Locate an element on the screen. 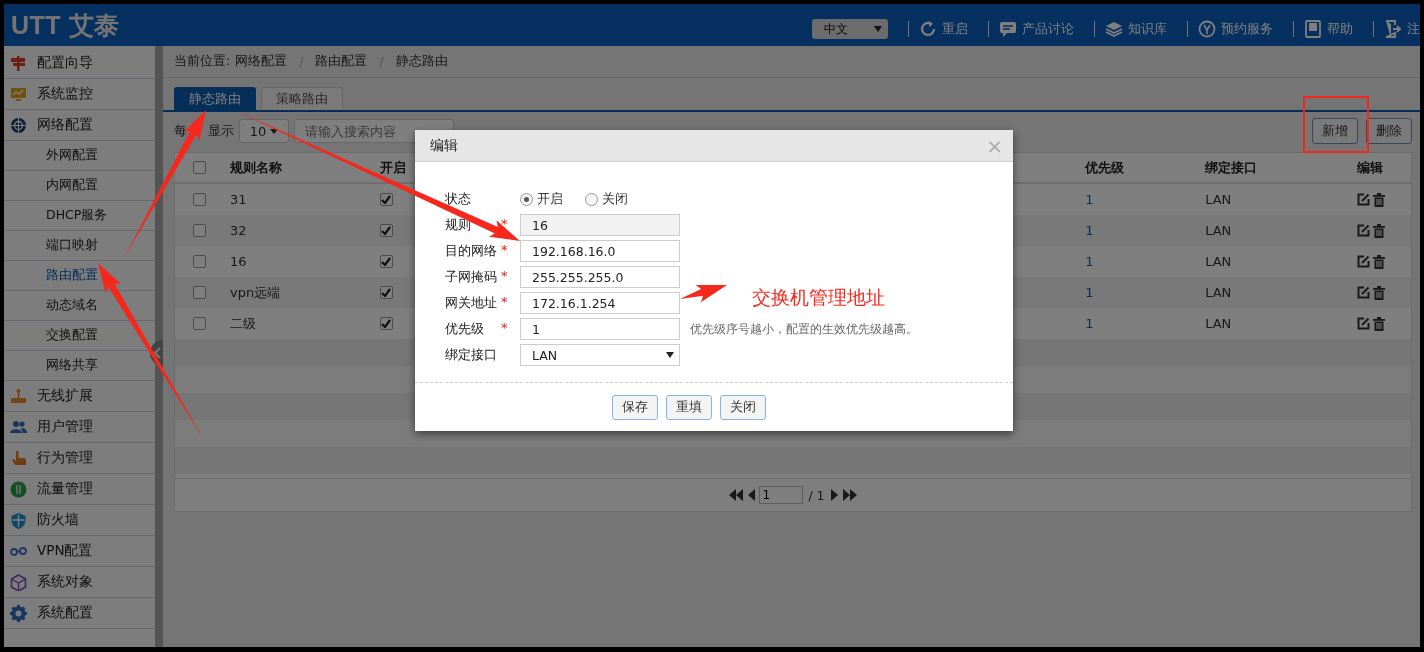 This screenshot has height=652, width=1424. dialog-button: 保存 is located at coordinates (635, 407).